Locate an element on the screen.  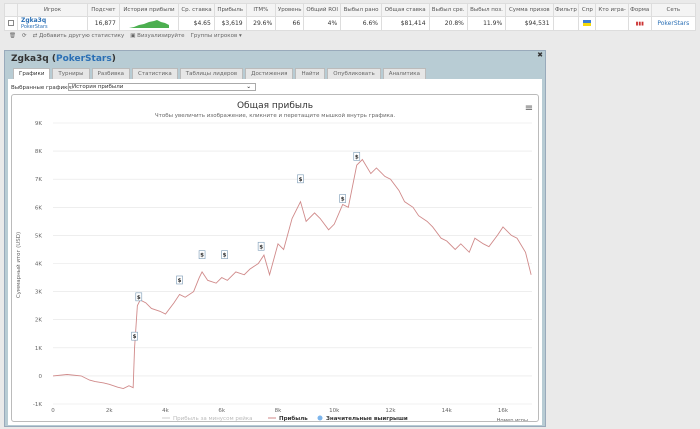
column-header: Выбыл поз. is located at coordinates (486, 10).